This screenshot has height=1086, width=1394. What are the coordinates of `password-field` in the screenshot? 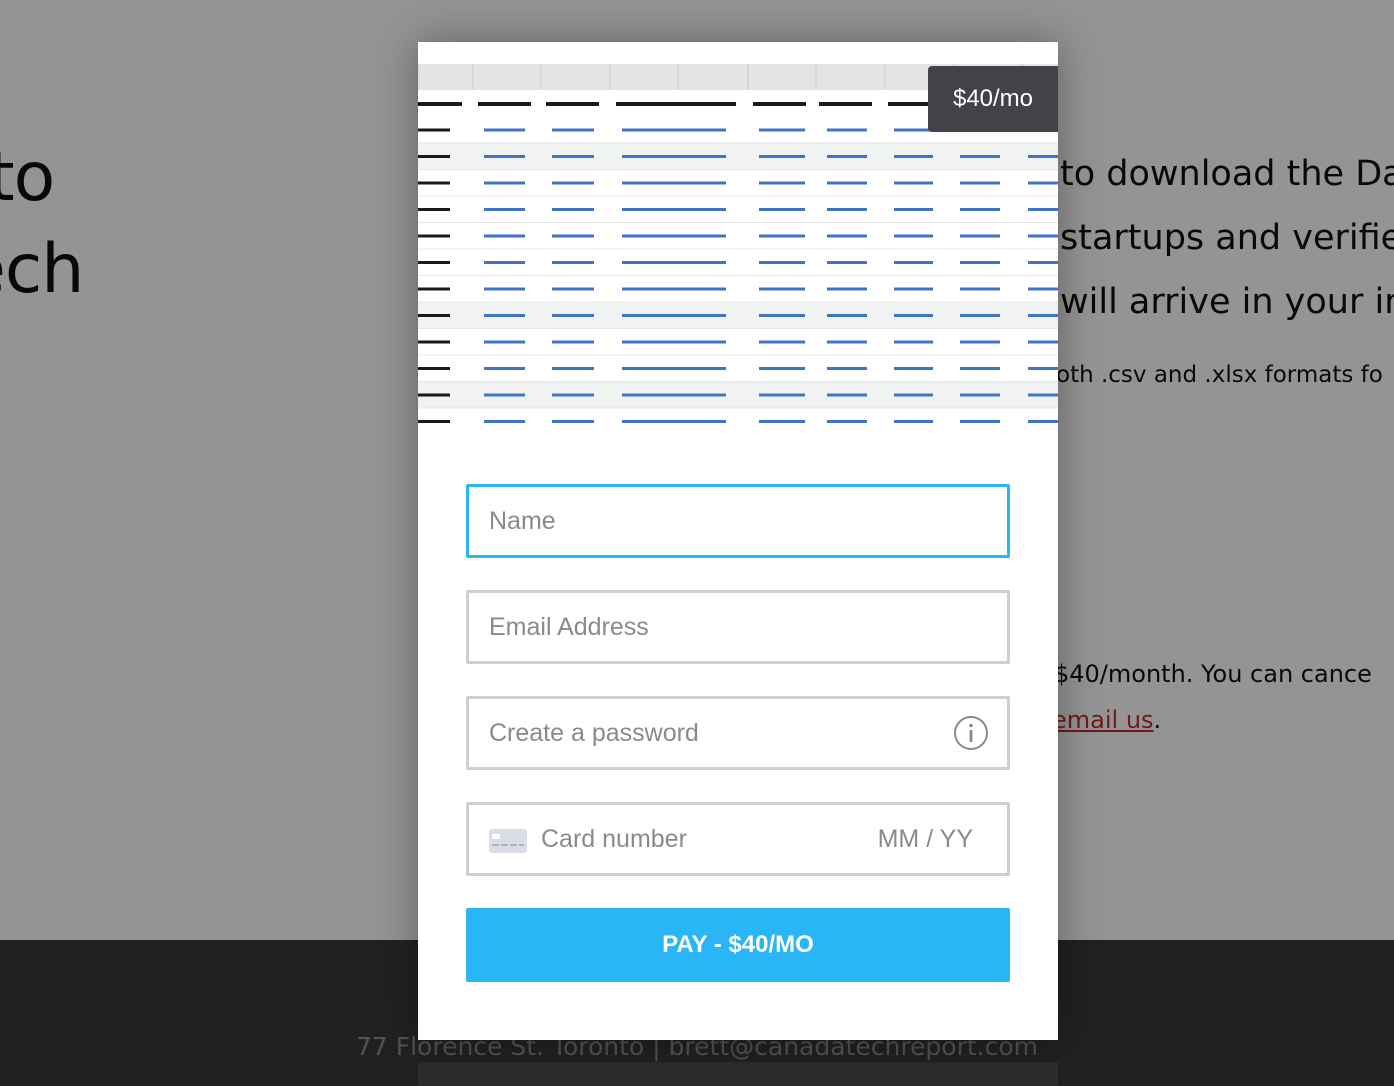 It's located at (738, 733).